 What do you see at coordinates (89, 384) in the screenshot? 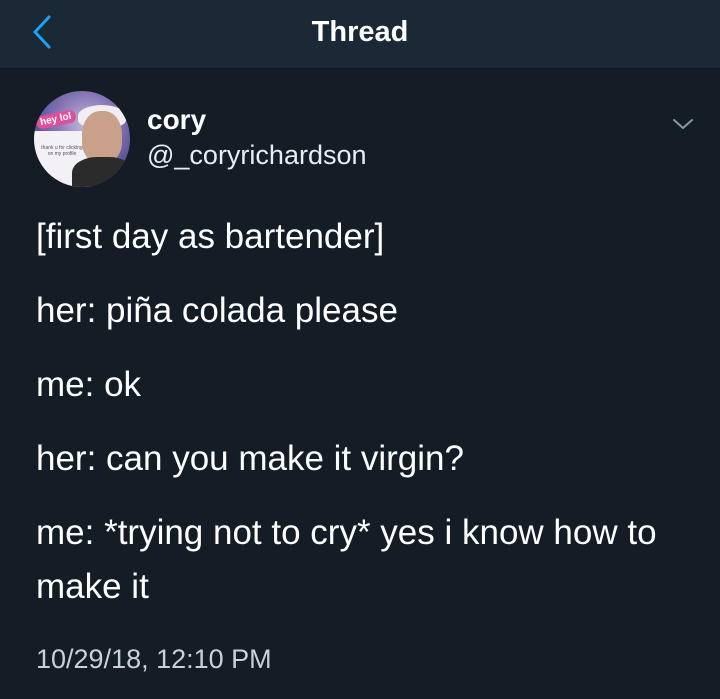
I see `tweet-line: me: ok` at bounding box center [89, 384].